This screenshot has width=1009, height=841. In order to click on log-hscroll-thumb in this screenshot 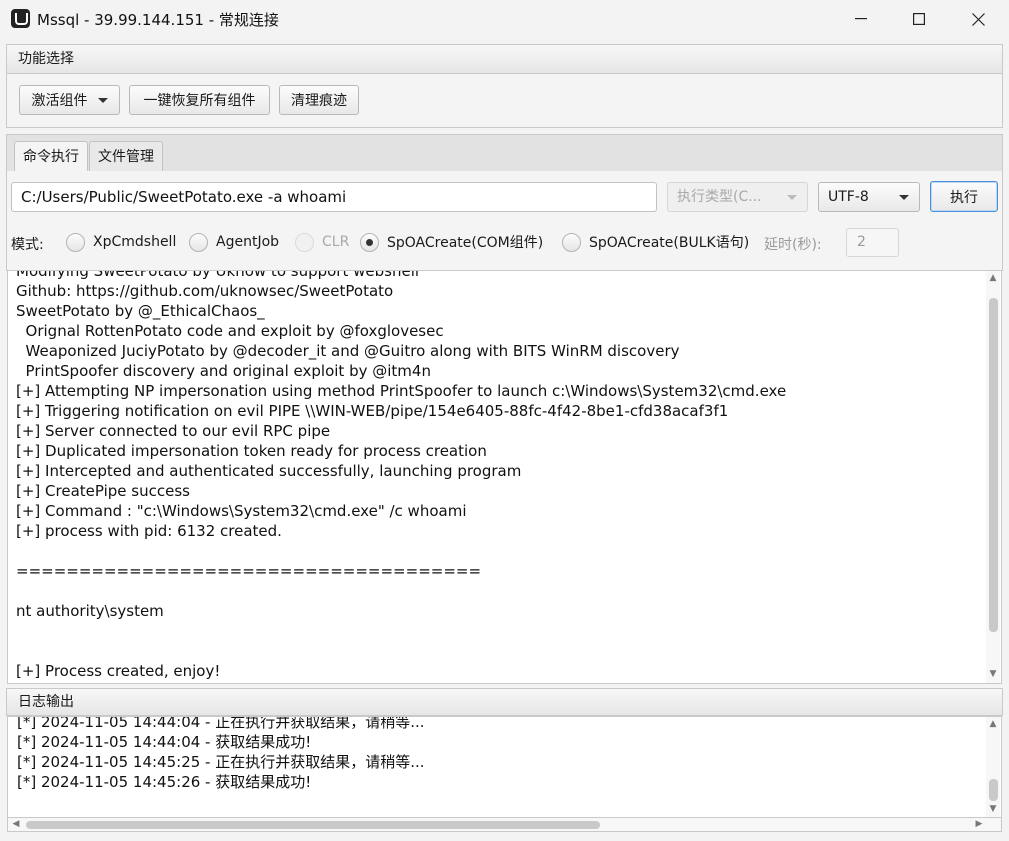, I will do `click(313, 825)`.